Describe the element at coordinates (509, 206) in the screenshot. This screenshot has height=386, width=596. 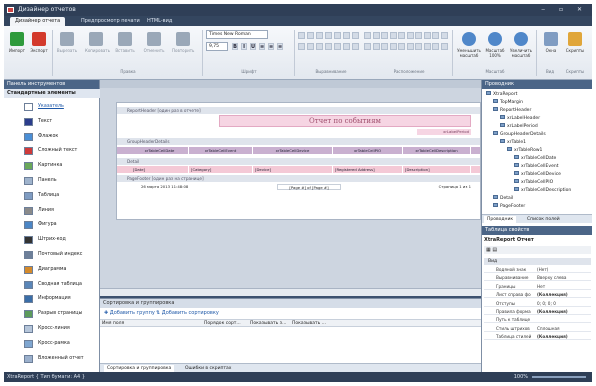
I see `tree-node-14: PageFooter` at that location.